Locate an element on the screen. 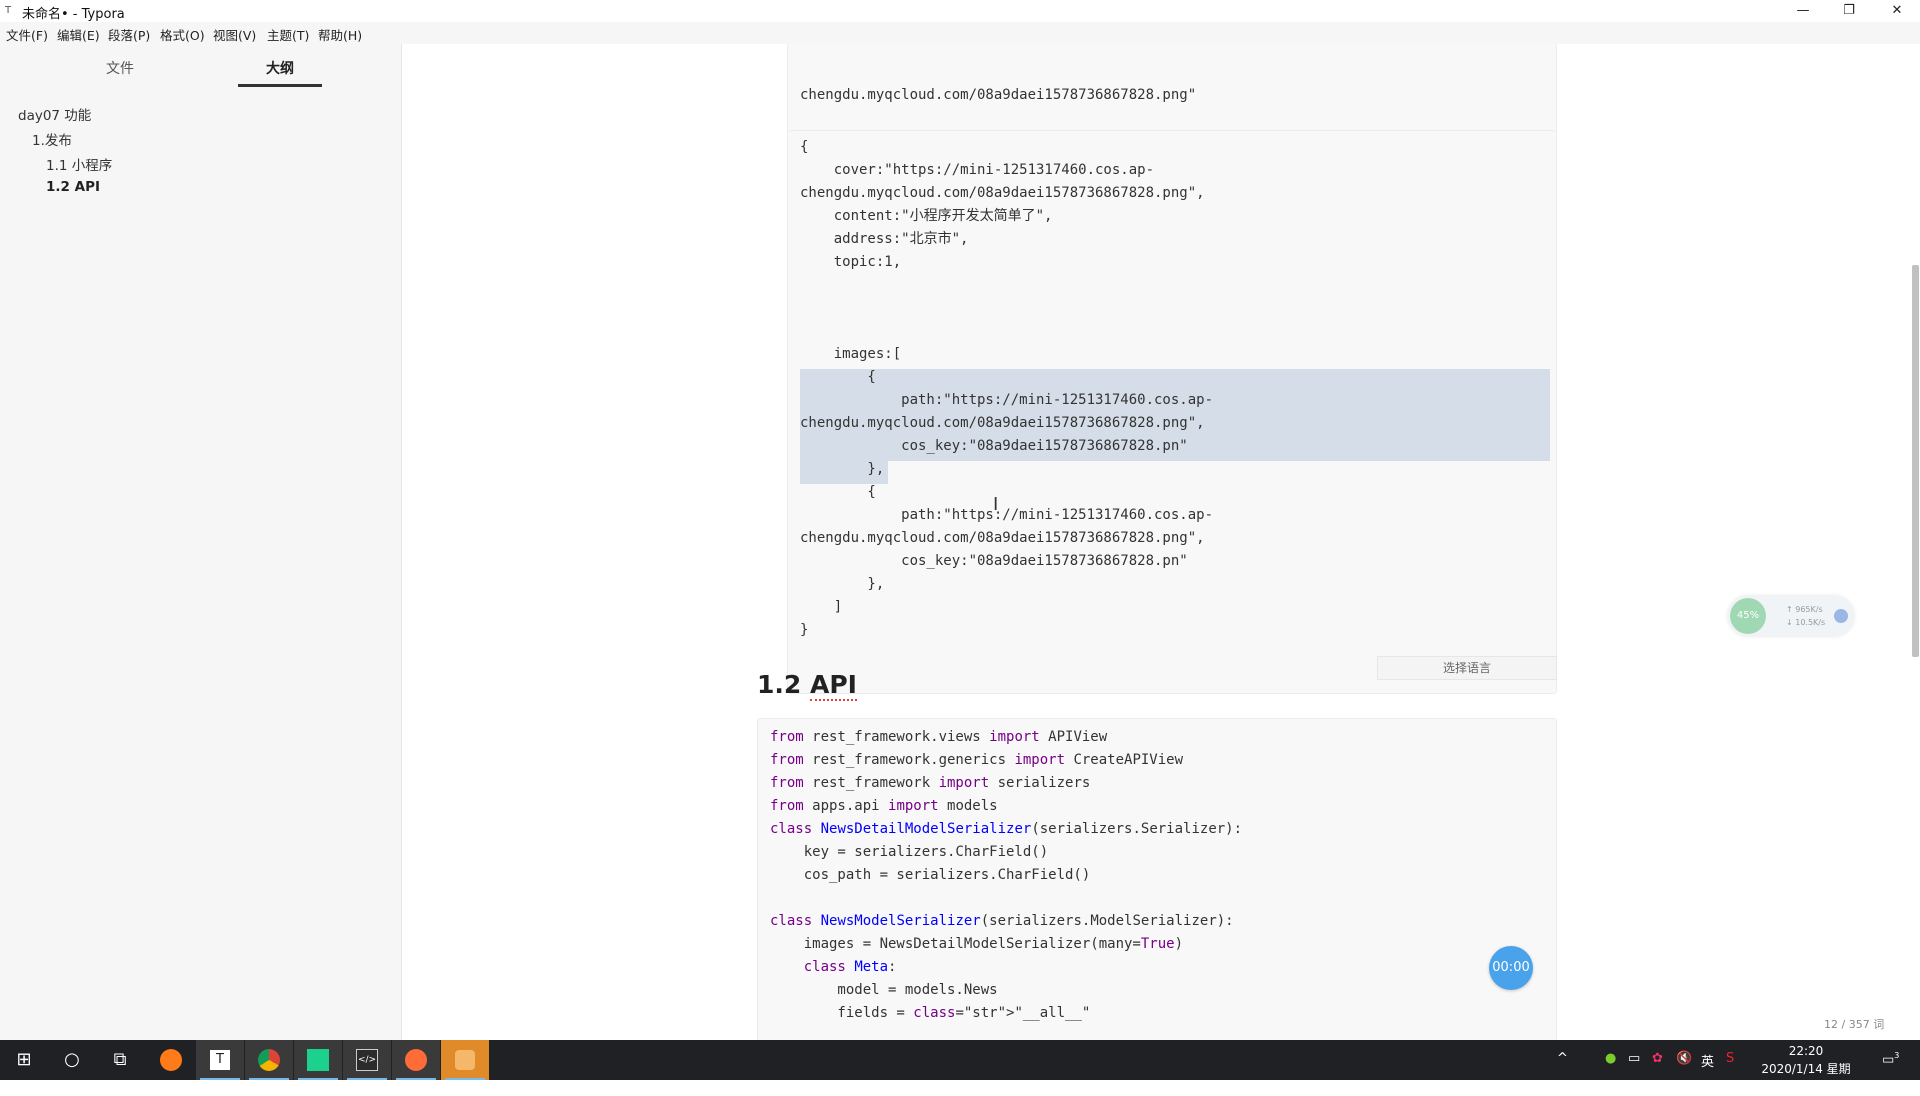 The height and width of the screenshot is (1096, 1920). menu-theme: 主题(T) is located at coordinates (288, 34).